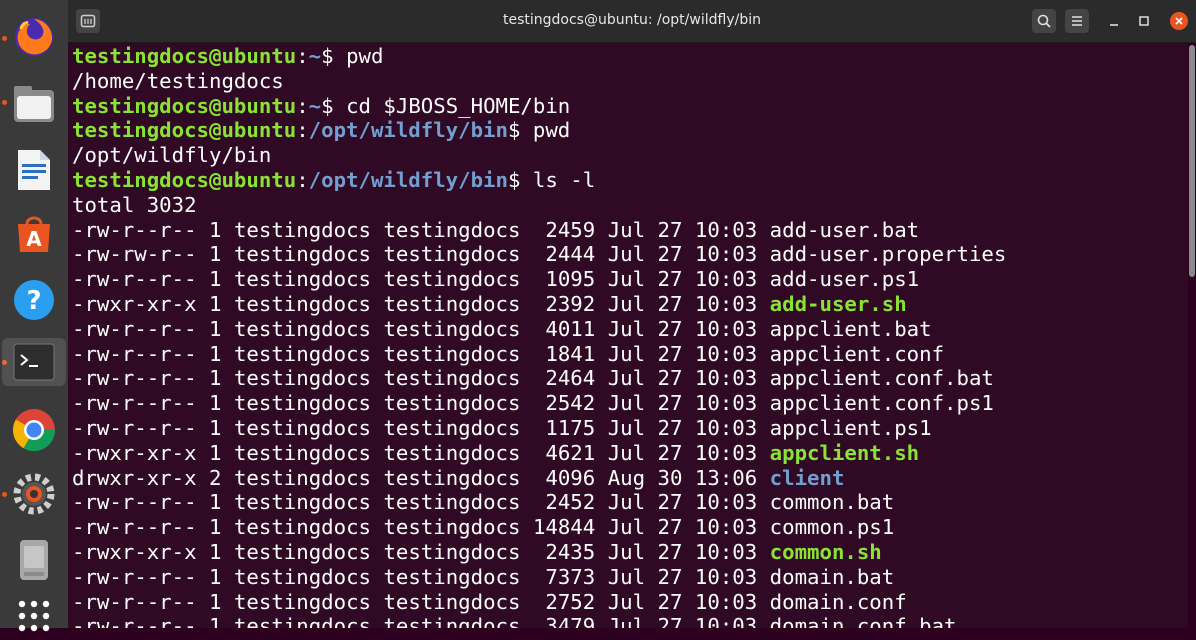 The image size is (1196, 640). What do you see at coordinates (1114, 21) in the screenshot?
I see `minimize-icon` at bounding box center [1114, 21].